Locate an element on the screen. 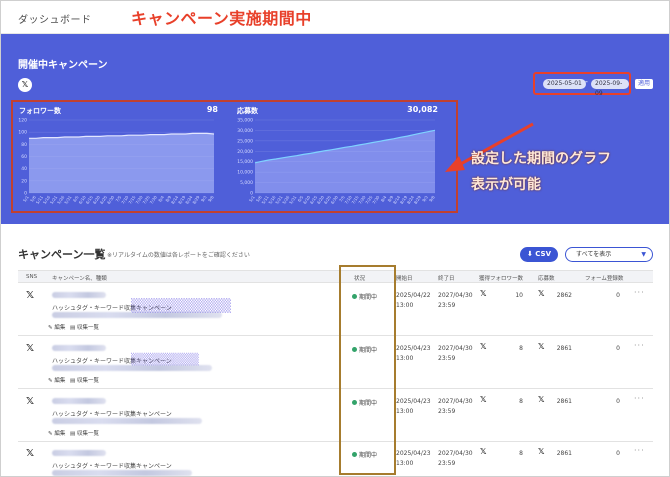  filter-select: すべてを表示 ▼ is located at coordinates (609, 254).